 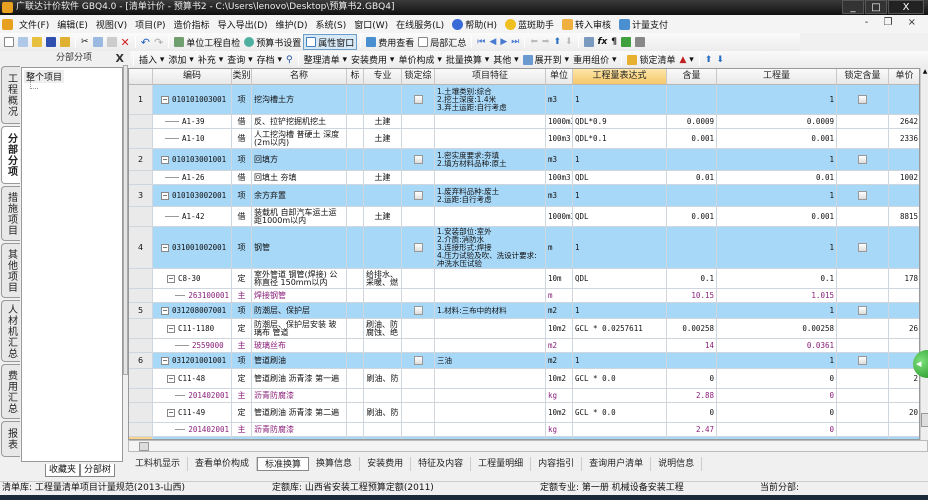 I want to click on find-button: ⚲, so click(x=289, y=60).